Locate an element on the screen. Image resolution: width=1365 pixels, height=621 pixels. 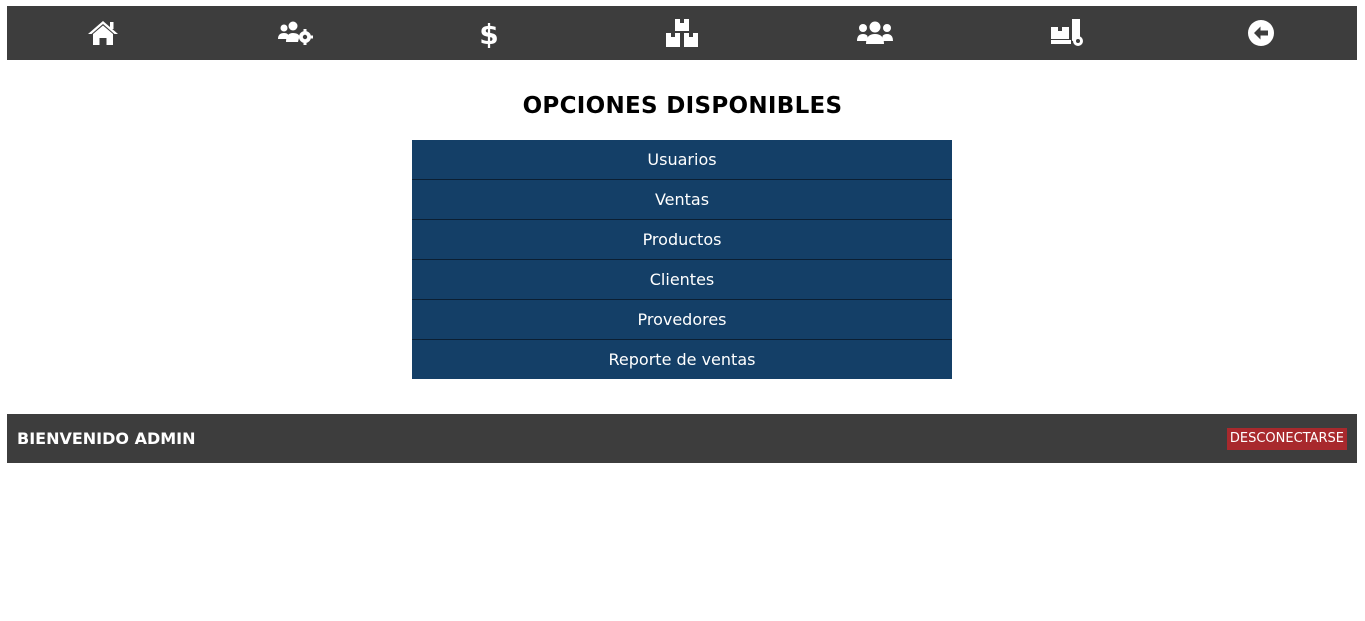
nav-back is located at coordinates (1260, 33).